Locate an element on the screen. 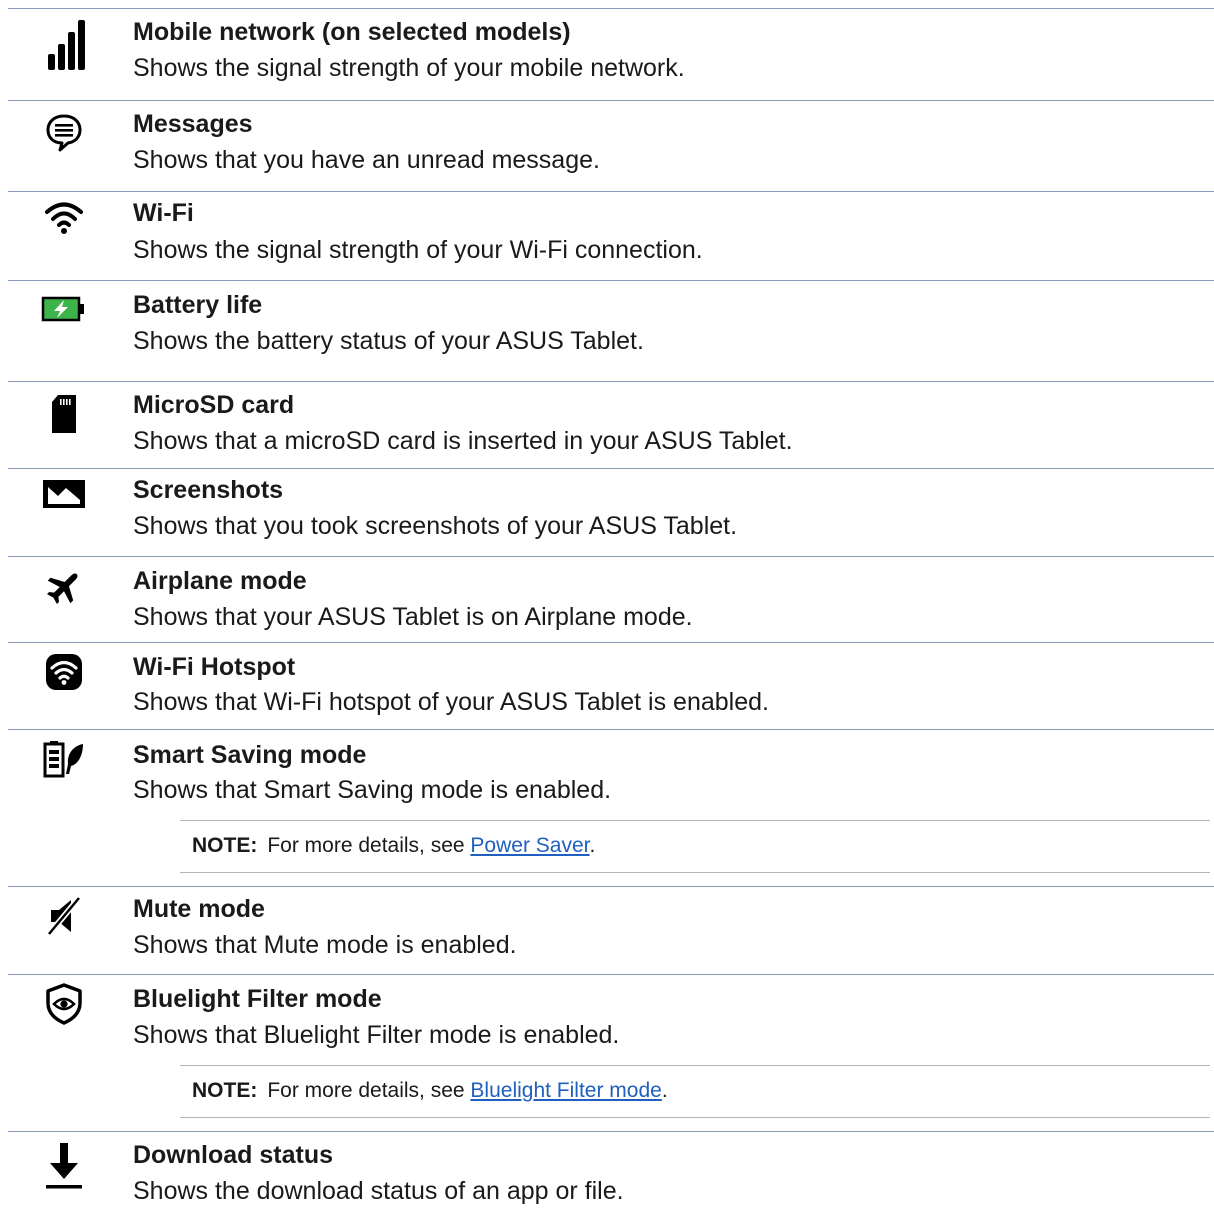  item-title: Battery life is located at coordinates (198, 305).